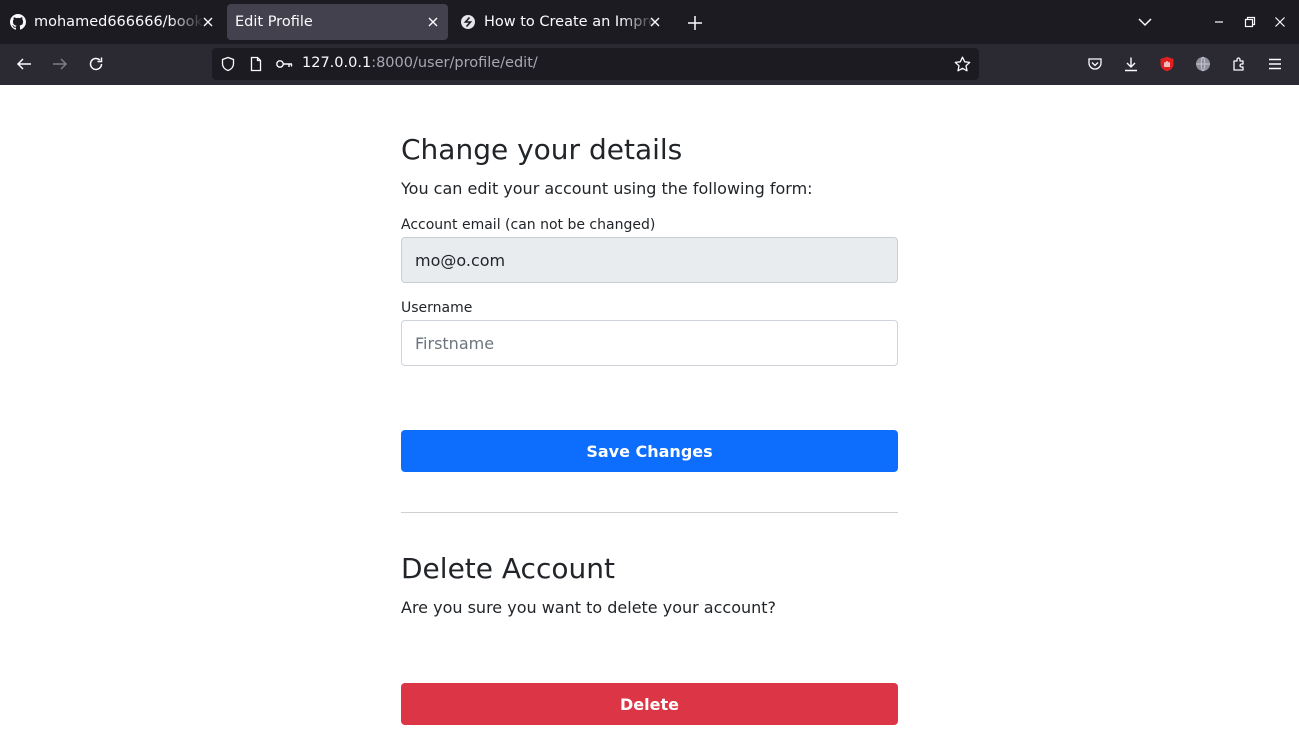 This screenshot has height=741, width=1299. I want to click on tab-title: Edit Profile, so click(274, 22).